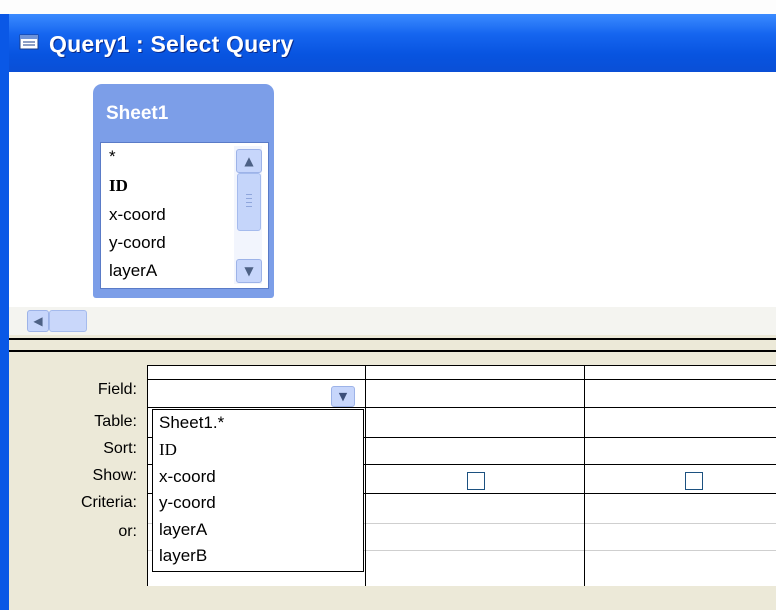  What do you see at coordinates (133, 271) in the screenshot?
I see `field-list-item: layerA` at bounding box center [133, 271].